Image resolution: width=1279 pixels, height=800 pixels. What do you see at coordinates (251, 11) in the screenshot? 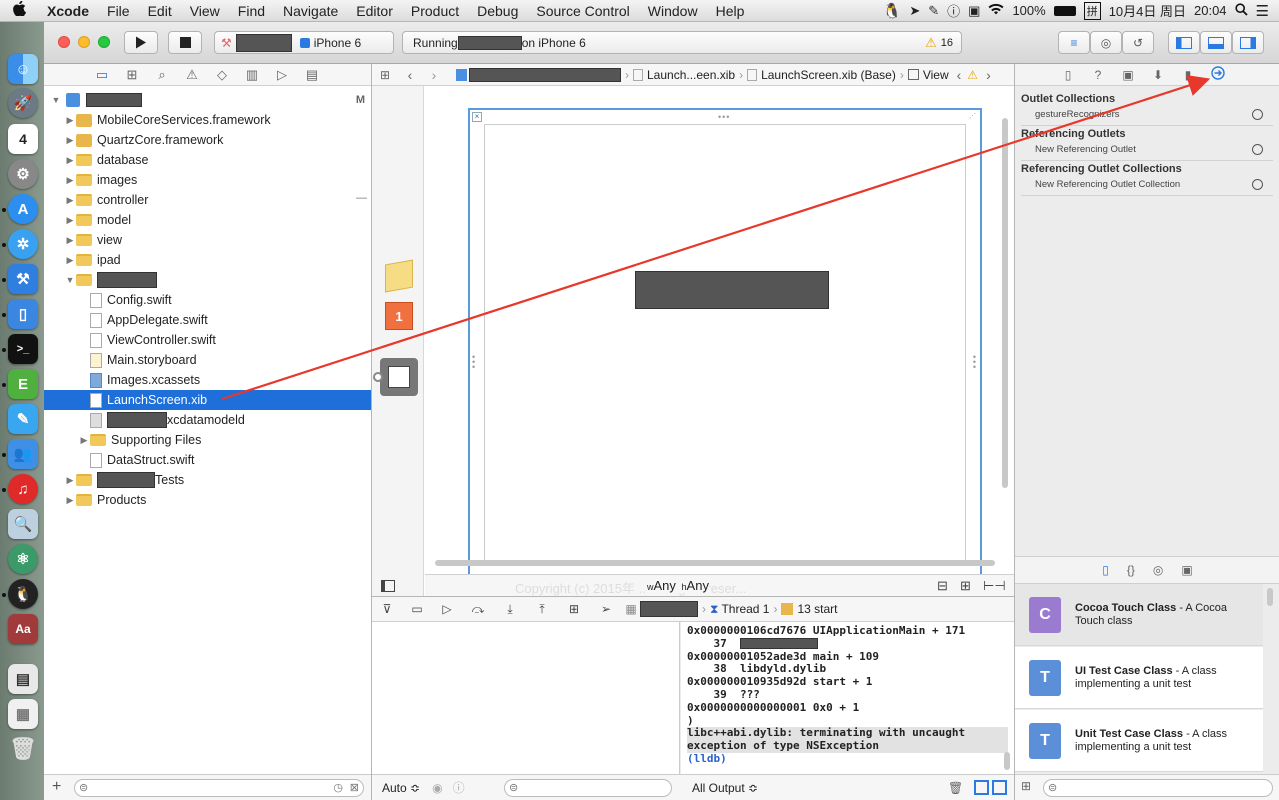
I see `menu-find: Find` at bounding box center [251, 11].